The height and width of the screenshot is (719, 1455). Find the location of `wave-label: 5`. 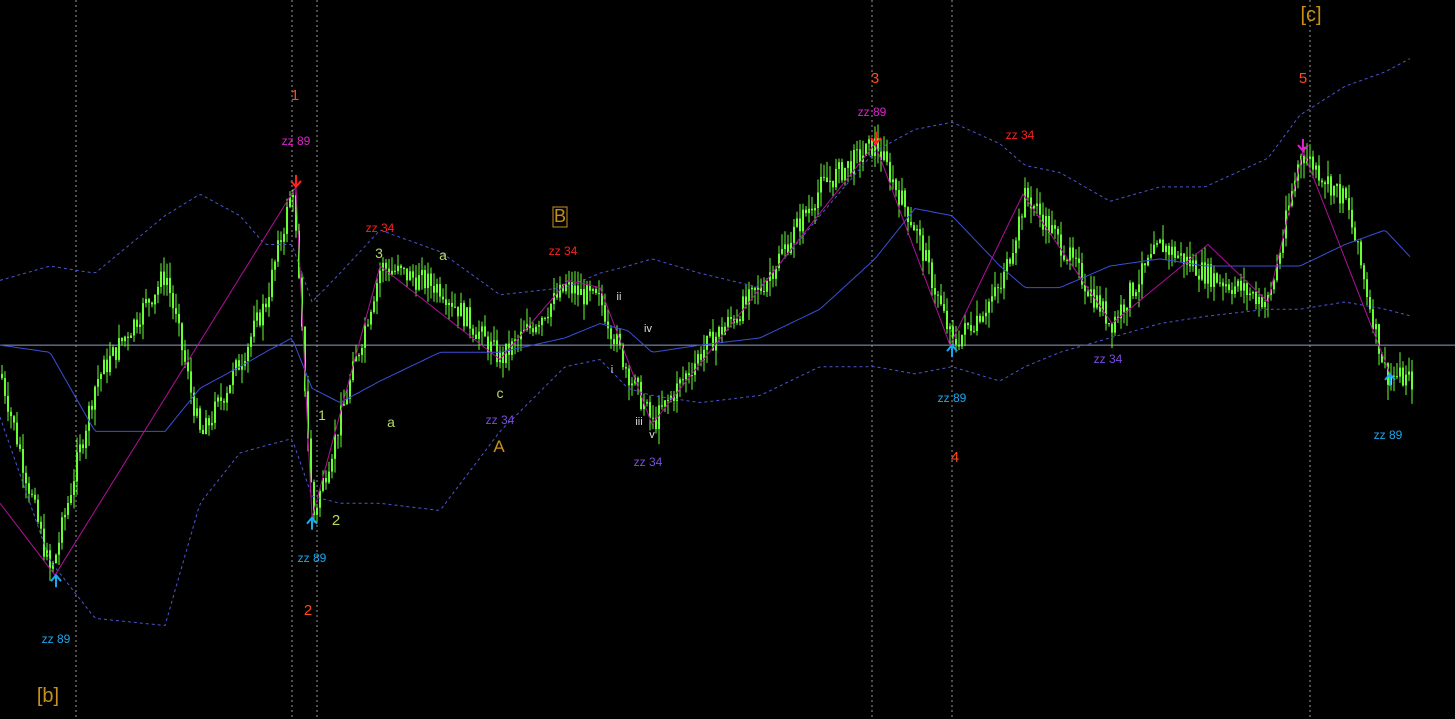

wave-label: 5 is located at coordinates (1303, 78).